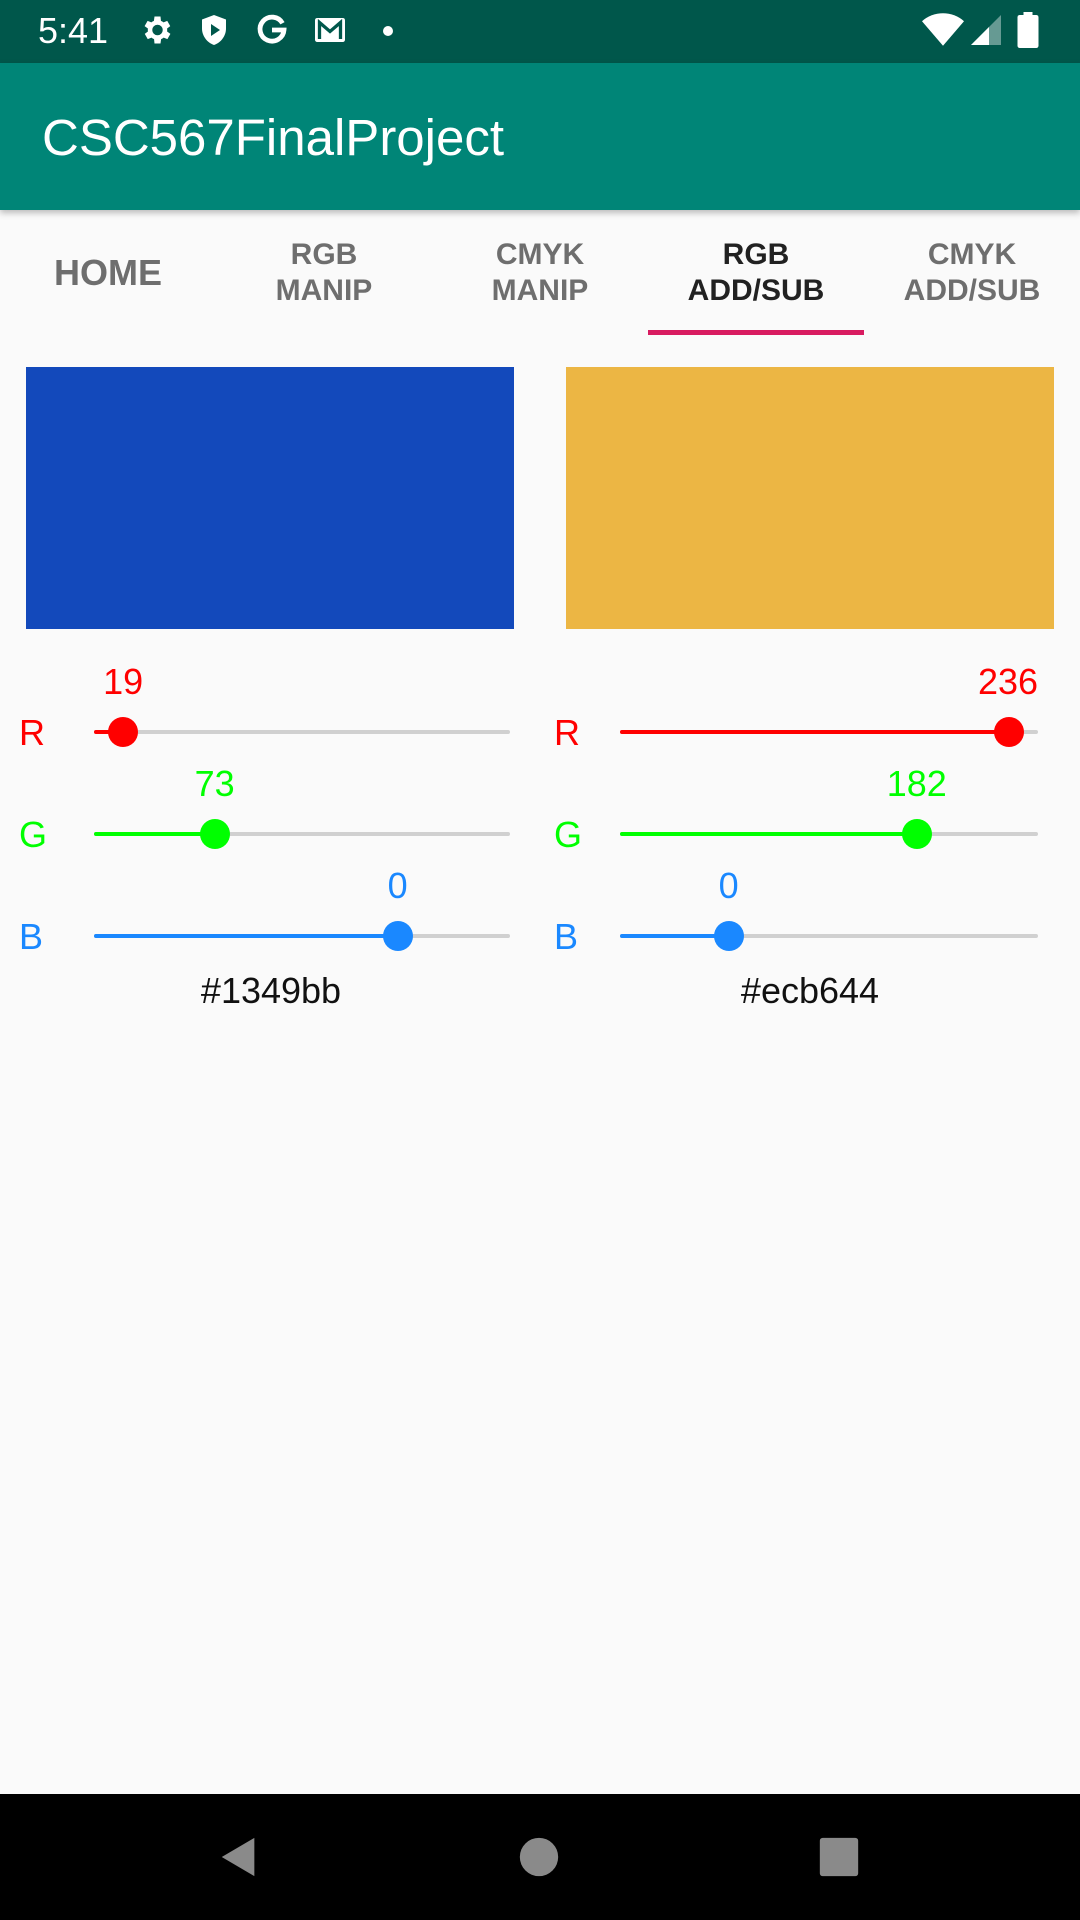  I want to click on settings-icon, so click(157, 30).